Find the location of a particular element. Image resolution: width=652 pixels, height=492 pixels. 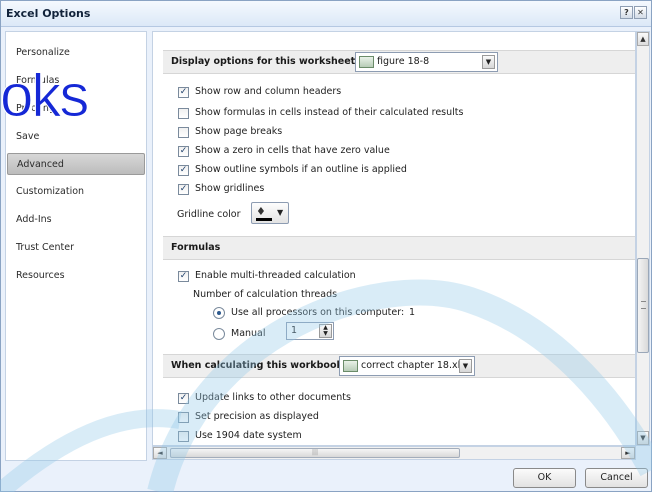

paint-bucket-icon: ♦ is located at coordinates (261, 211).